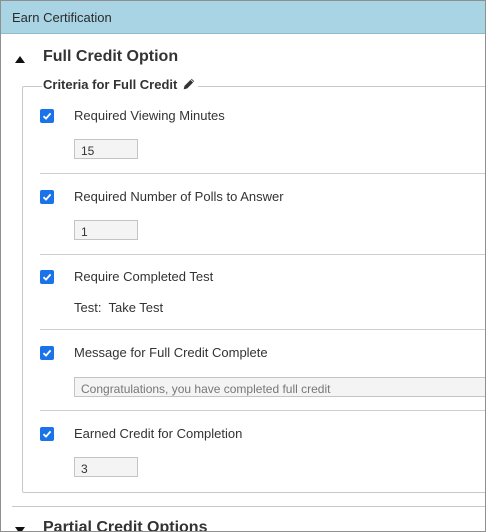 The width and height of the screenshot is (486, 532). What do you see at coordinates (243, 61) in the screenshot?
I see `full-credit-header: Full Credit Option` at bounding box center [243, 61].